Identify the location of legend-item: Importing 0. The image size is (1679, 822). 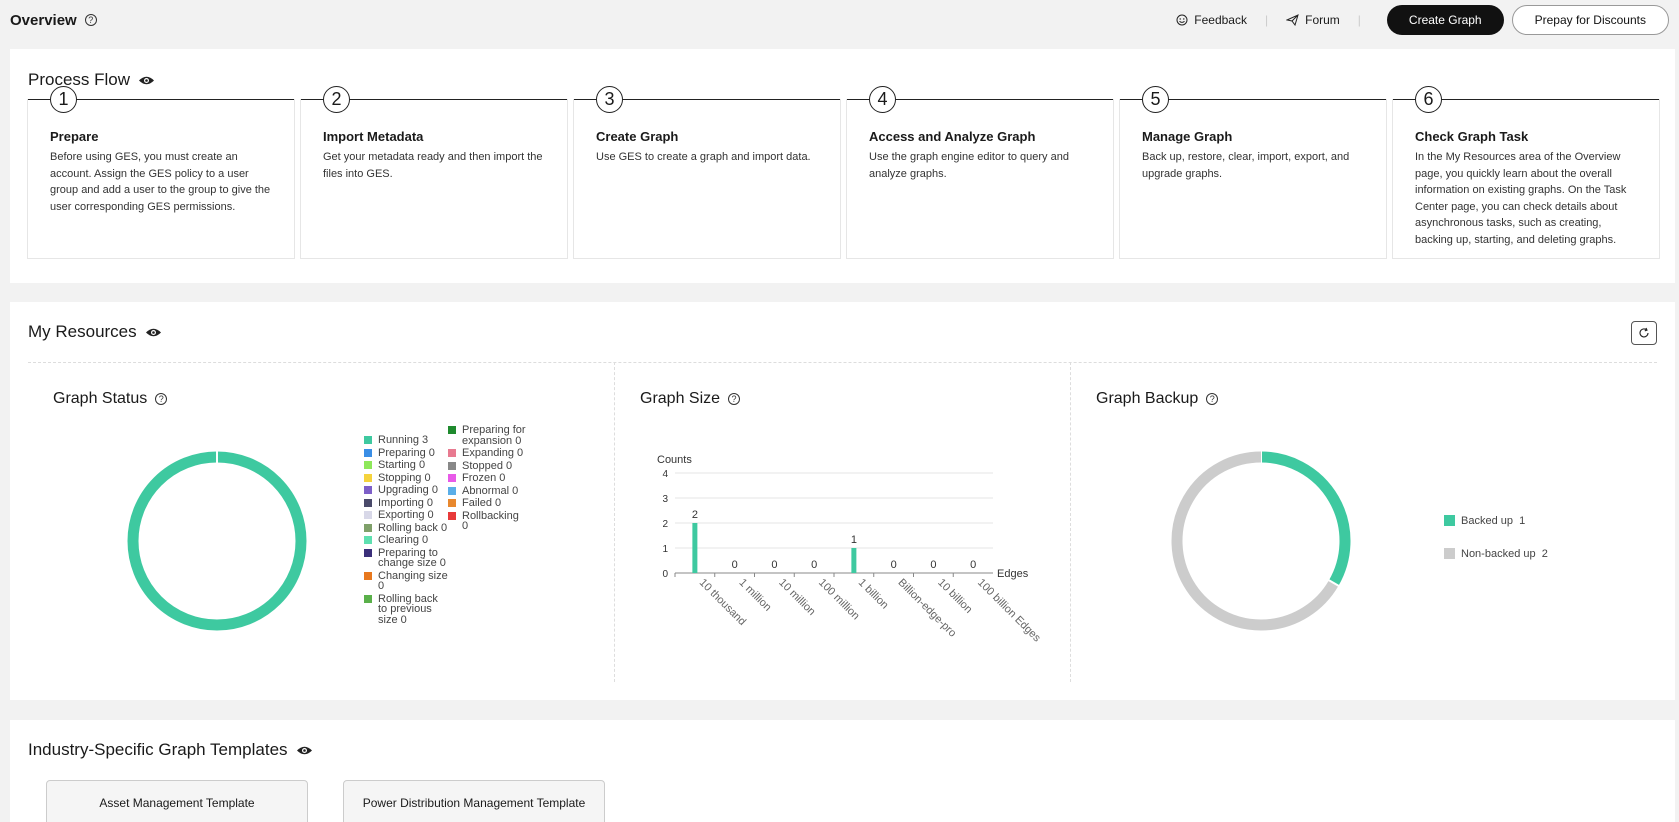
(406, 502).